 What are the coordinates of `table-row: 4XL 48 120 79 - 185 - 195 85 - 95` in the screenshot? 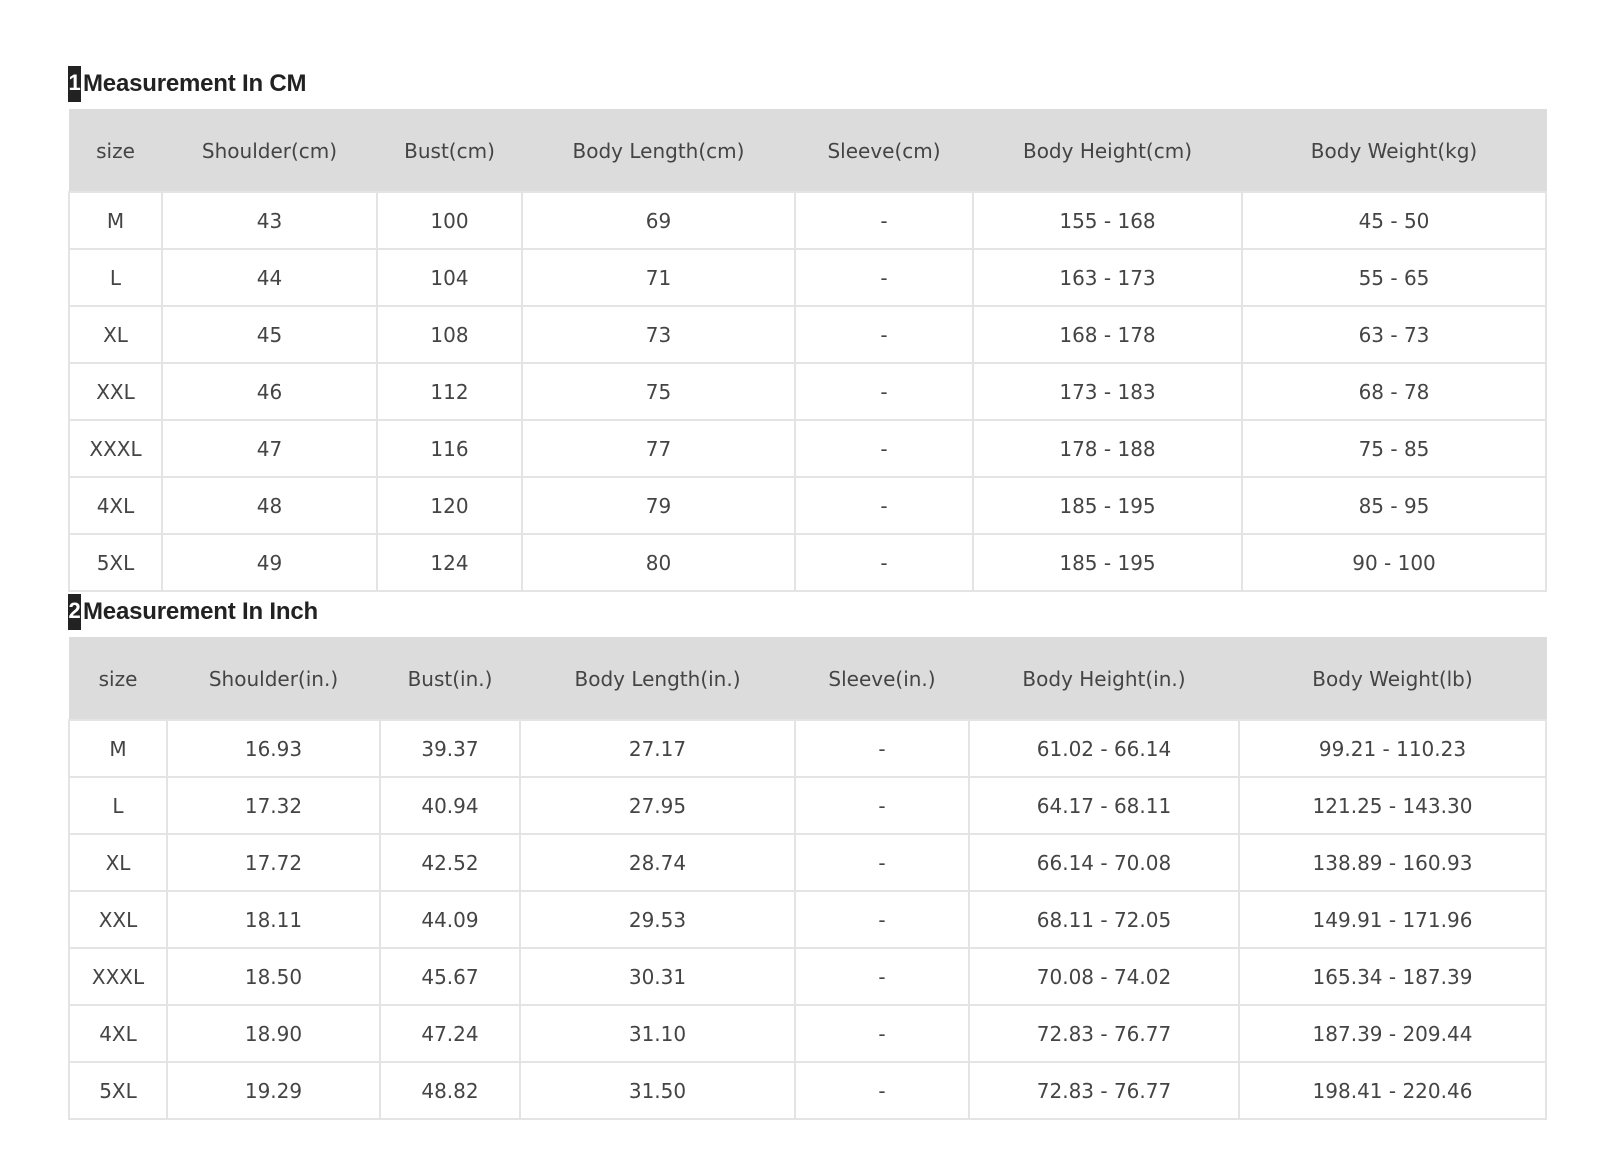 It's located at (807, 505).